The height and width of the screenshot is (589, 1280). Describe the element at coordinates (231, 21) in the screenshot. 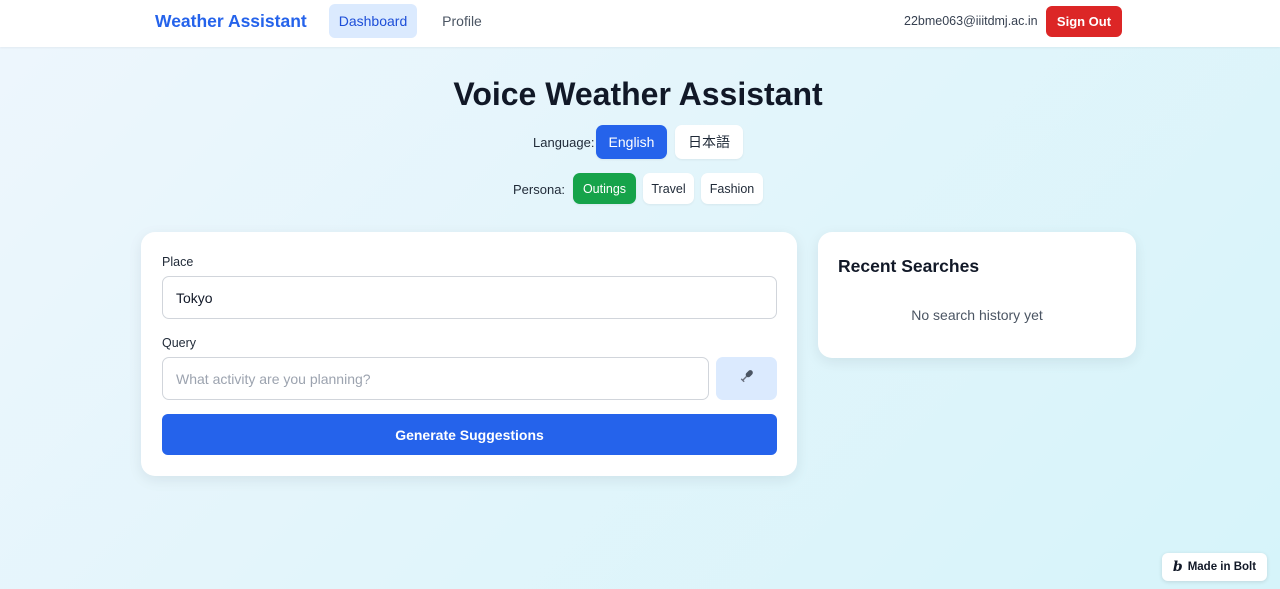

I see `brand-title: Weather Assistant` at that location.